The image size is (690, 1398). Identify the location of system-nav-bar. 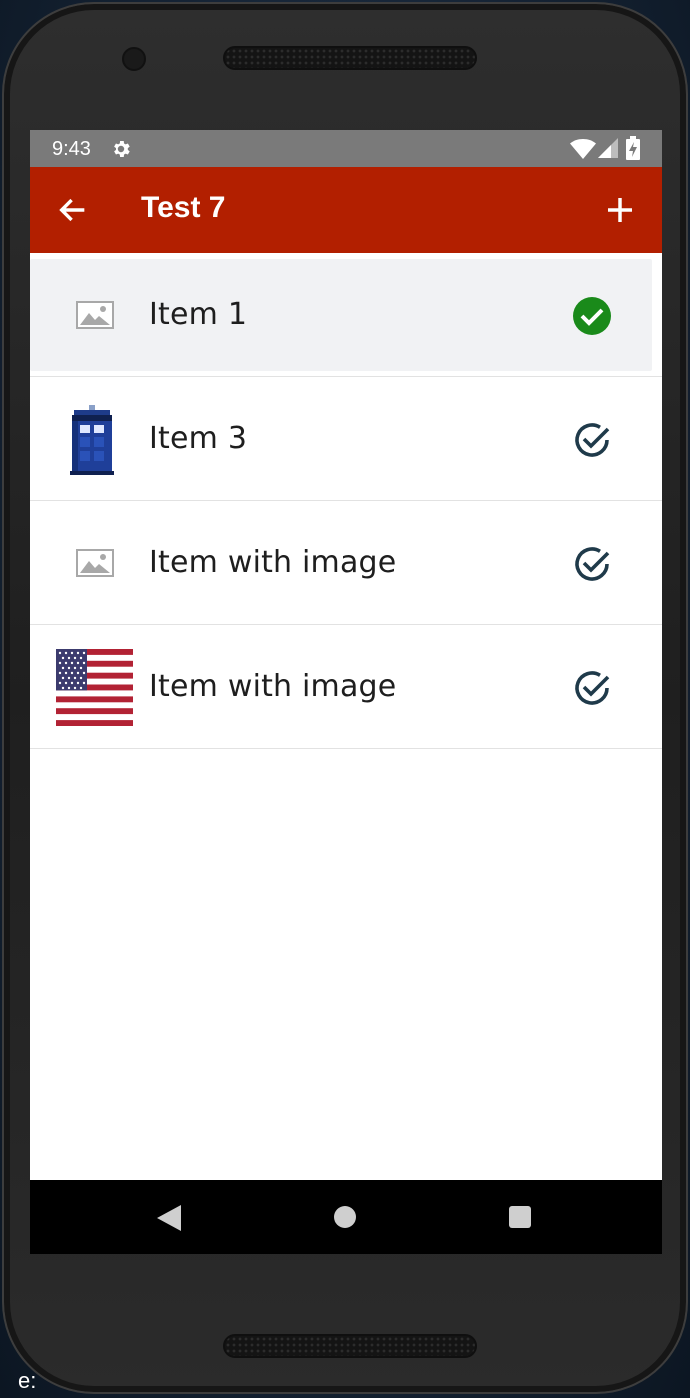
(346, 1217).